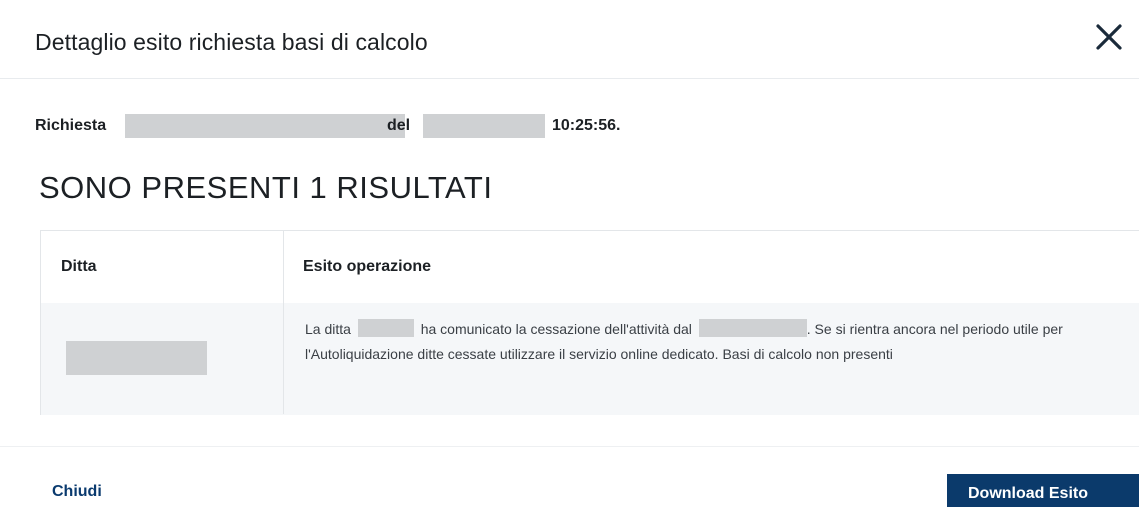 The height and width of the screenshot is (507, 1139). What do you see at coordinates (399, 125) in the screenshot?
I see `request-del-label: del` at bounding box center [399, 125].